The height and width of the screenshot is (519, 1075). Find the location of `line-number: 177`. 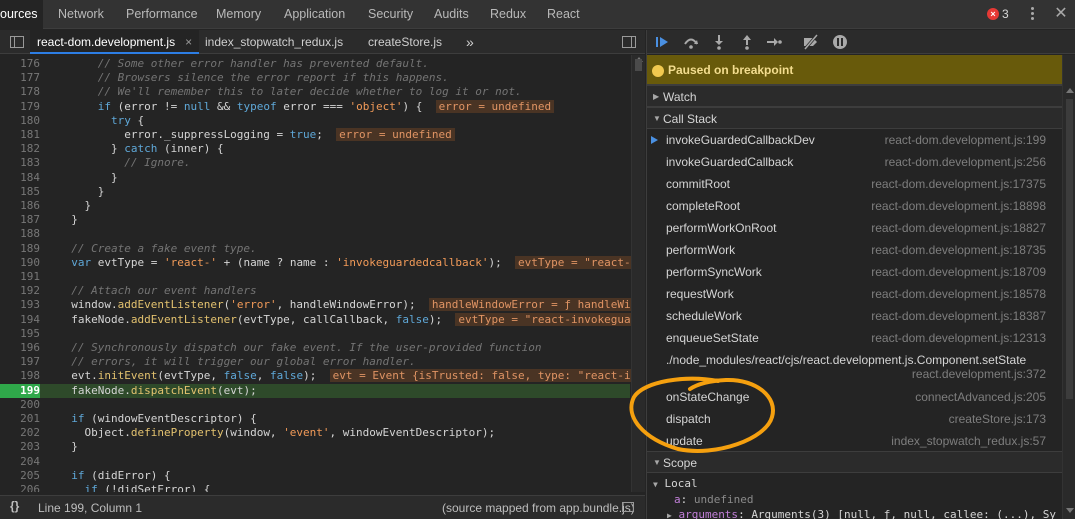

line-number: 177 is located at coordinates (20, 78).